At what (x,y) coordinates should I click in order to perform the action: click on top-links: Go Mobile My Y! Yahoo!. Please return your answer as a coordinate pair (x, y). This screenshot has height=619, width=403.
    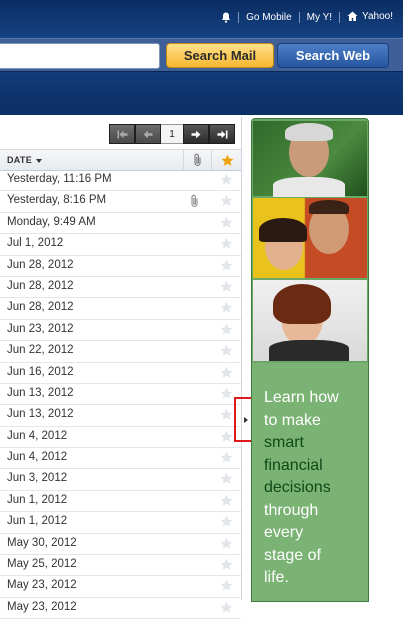
    Looking at the image, I should click on (307, 17).